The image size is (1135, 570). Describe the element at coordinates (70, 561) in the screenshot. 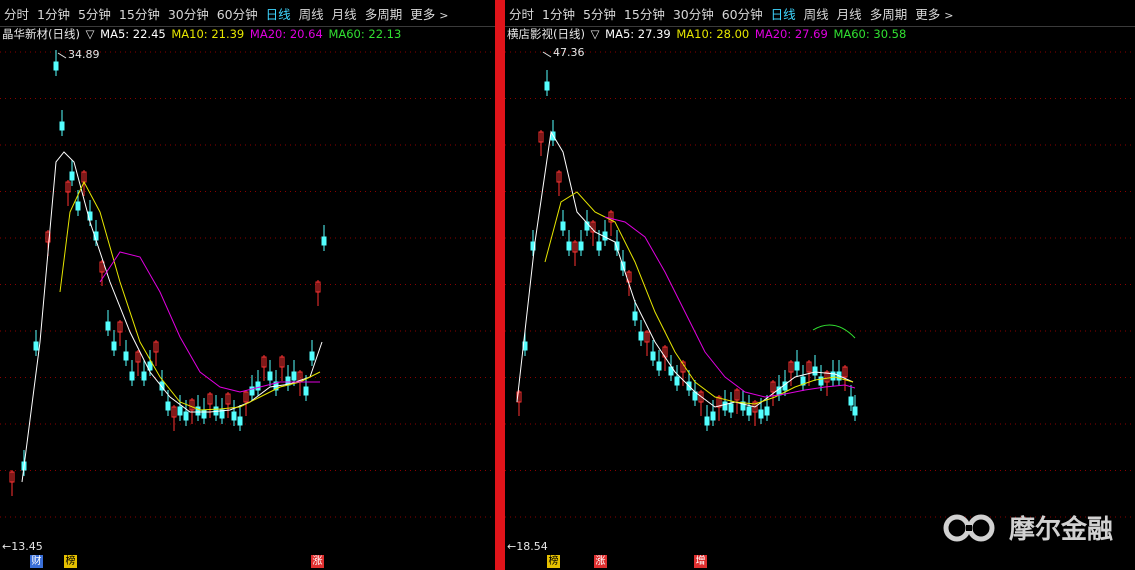

I see `tag-bang-left: 榜` at that location.